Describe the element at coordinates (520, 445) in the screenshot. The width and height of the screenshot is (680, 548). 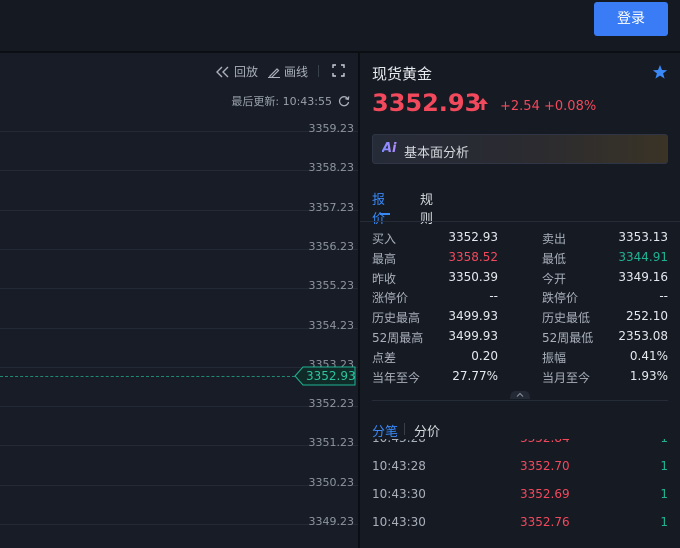
I see `trade-row: 10:43:28 3352.84 1` at that location.